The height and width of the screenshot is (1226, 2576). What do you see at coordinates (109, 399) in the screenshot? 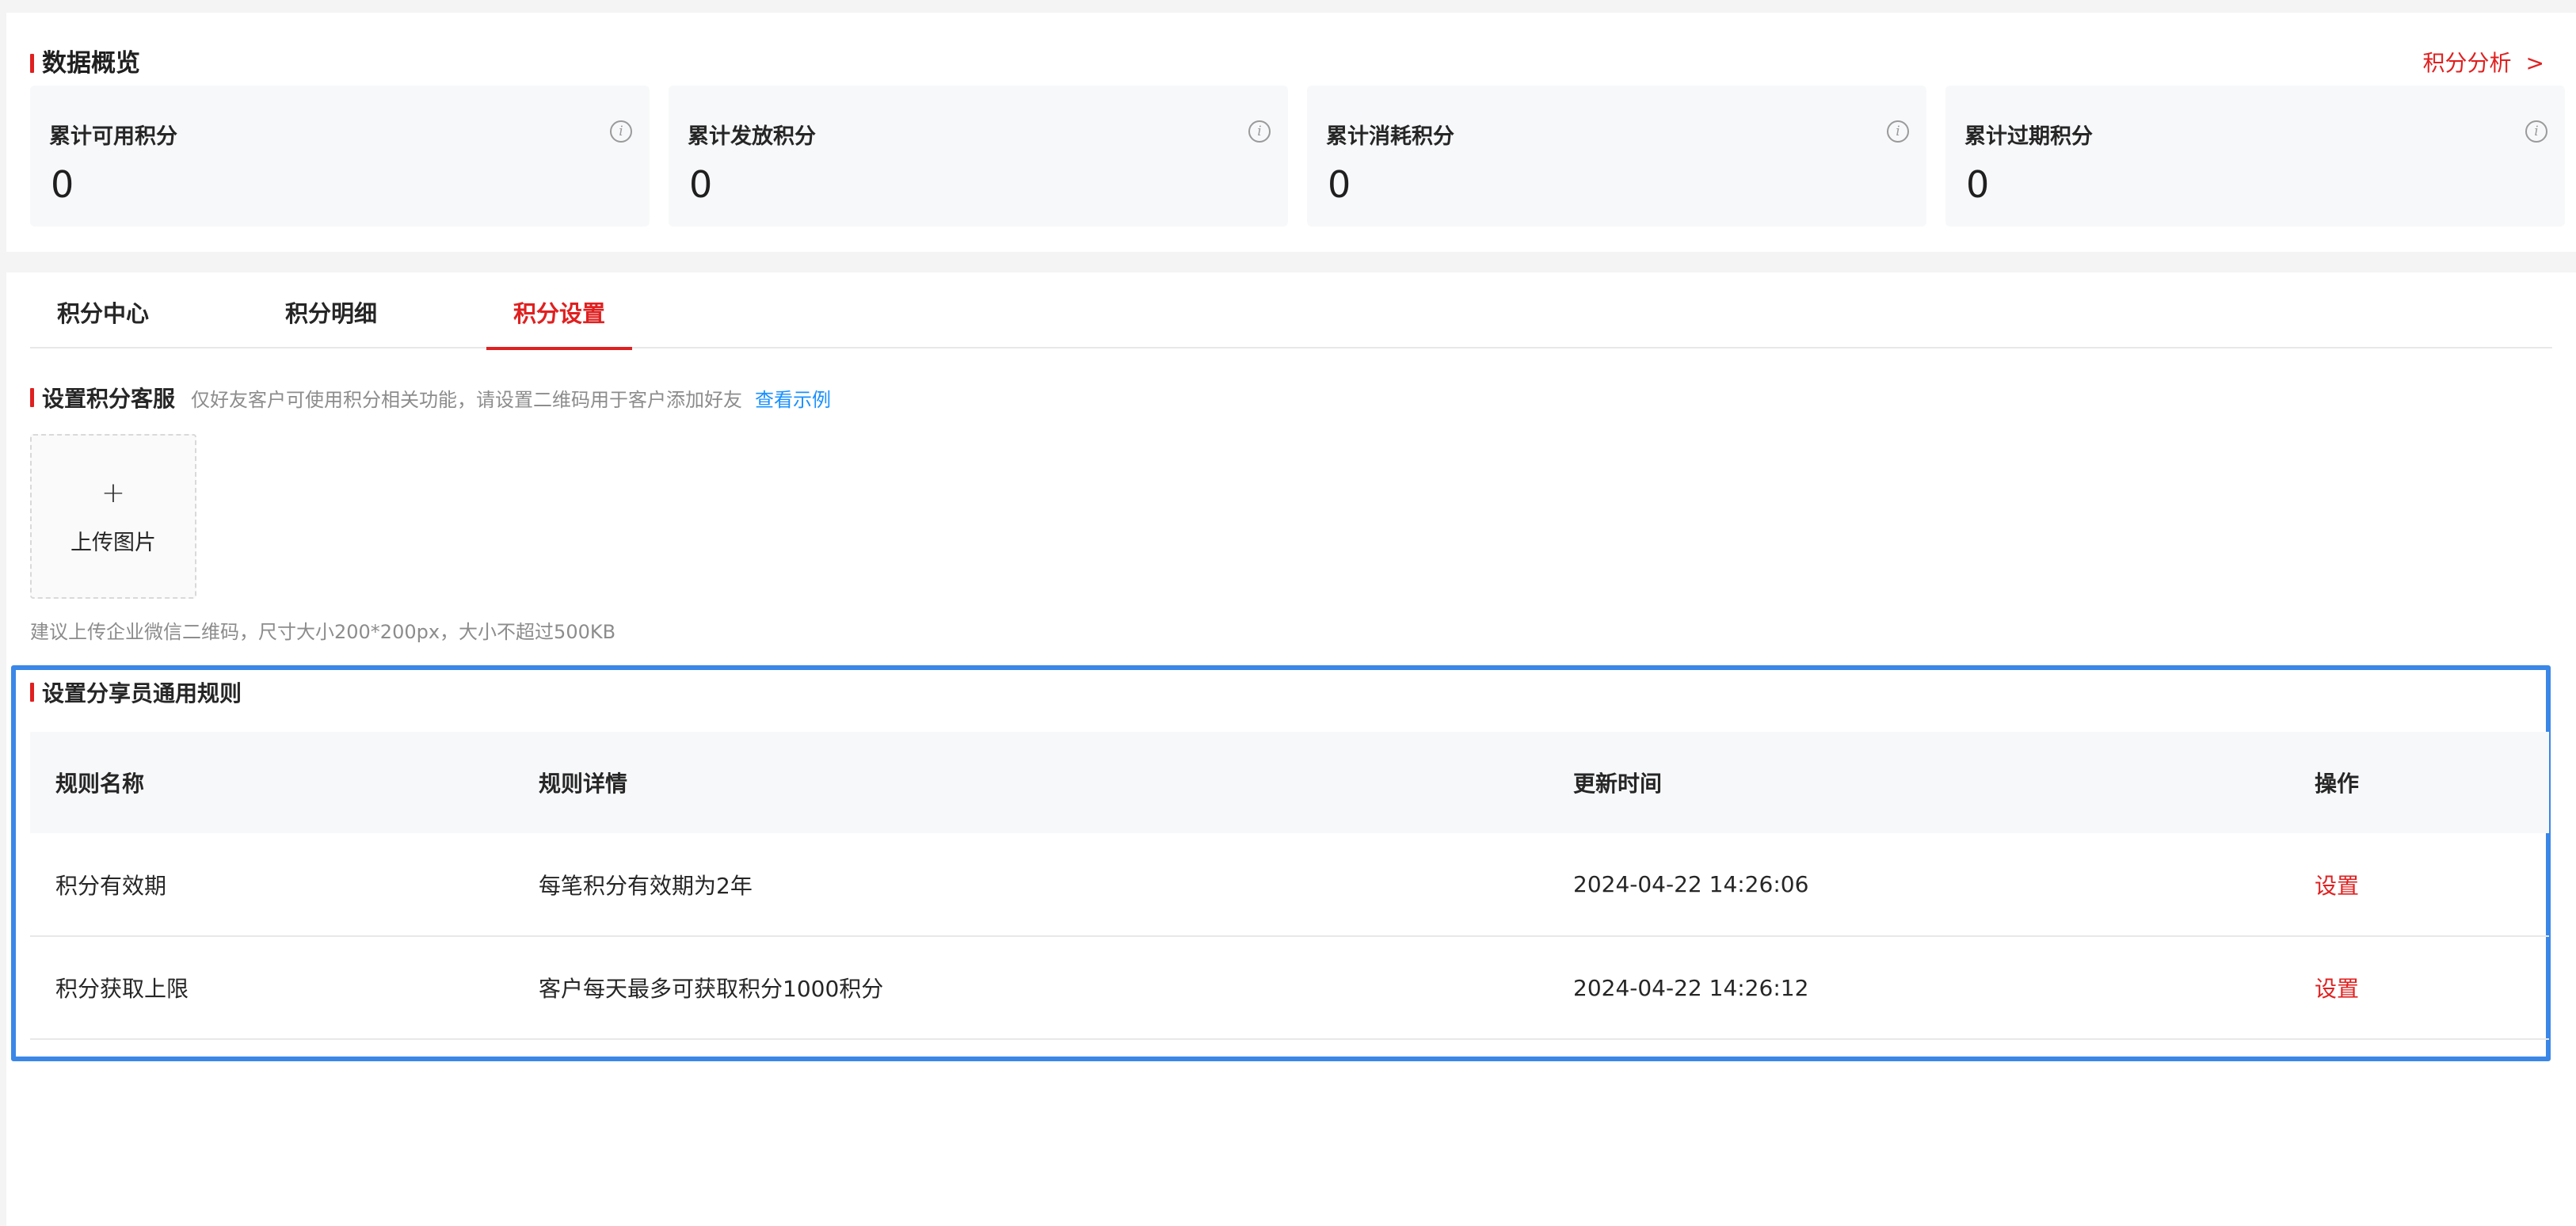
I see `kefu-title: 设置积分客服` at bounding box center [109, 399].